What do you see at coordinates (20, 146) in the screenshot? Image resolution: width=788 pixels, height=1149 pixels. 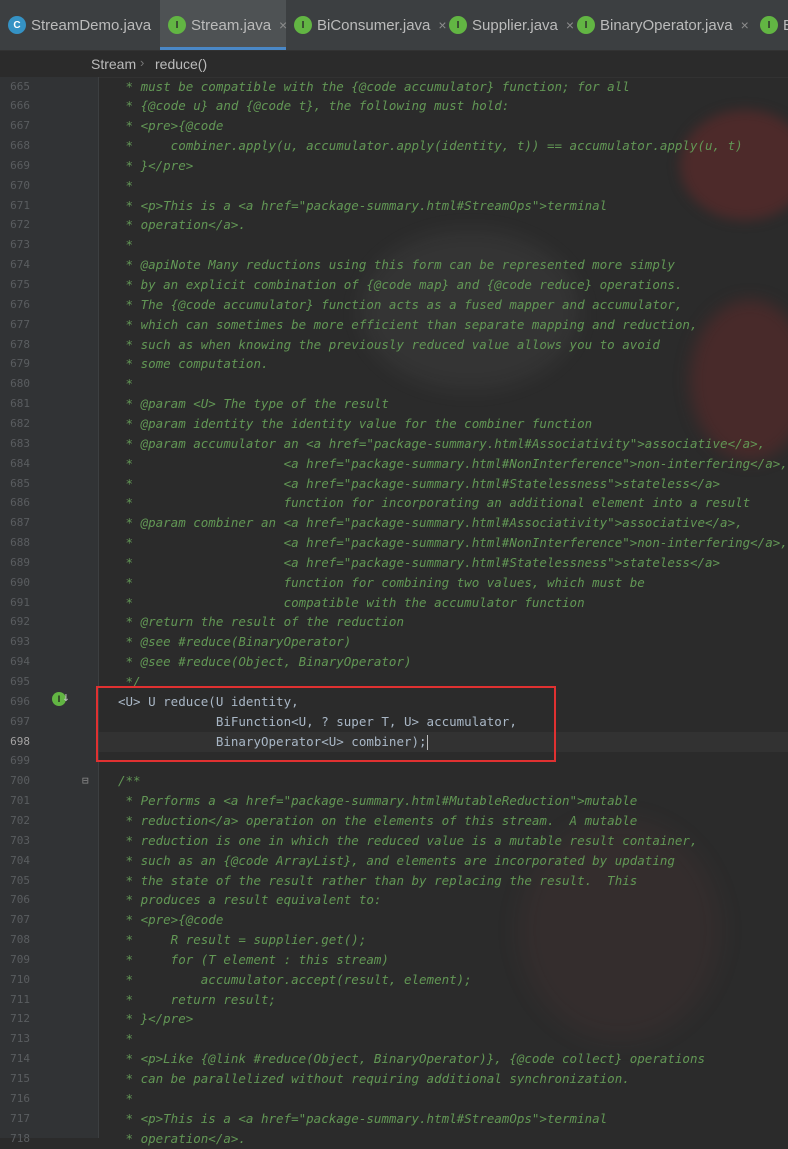 I see `line-number: 668` at bounding box center [20, 146].